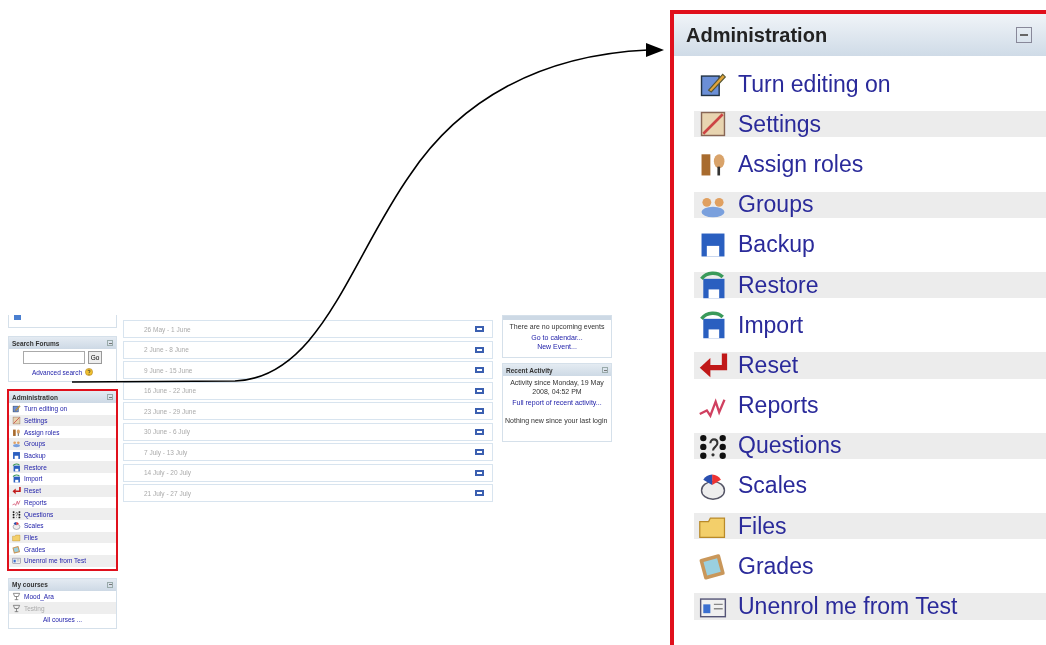  What do you see at coordinates (780, 124) in the screenshot?
I see `admin-link: Settings` at bounding box center [780, 124].